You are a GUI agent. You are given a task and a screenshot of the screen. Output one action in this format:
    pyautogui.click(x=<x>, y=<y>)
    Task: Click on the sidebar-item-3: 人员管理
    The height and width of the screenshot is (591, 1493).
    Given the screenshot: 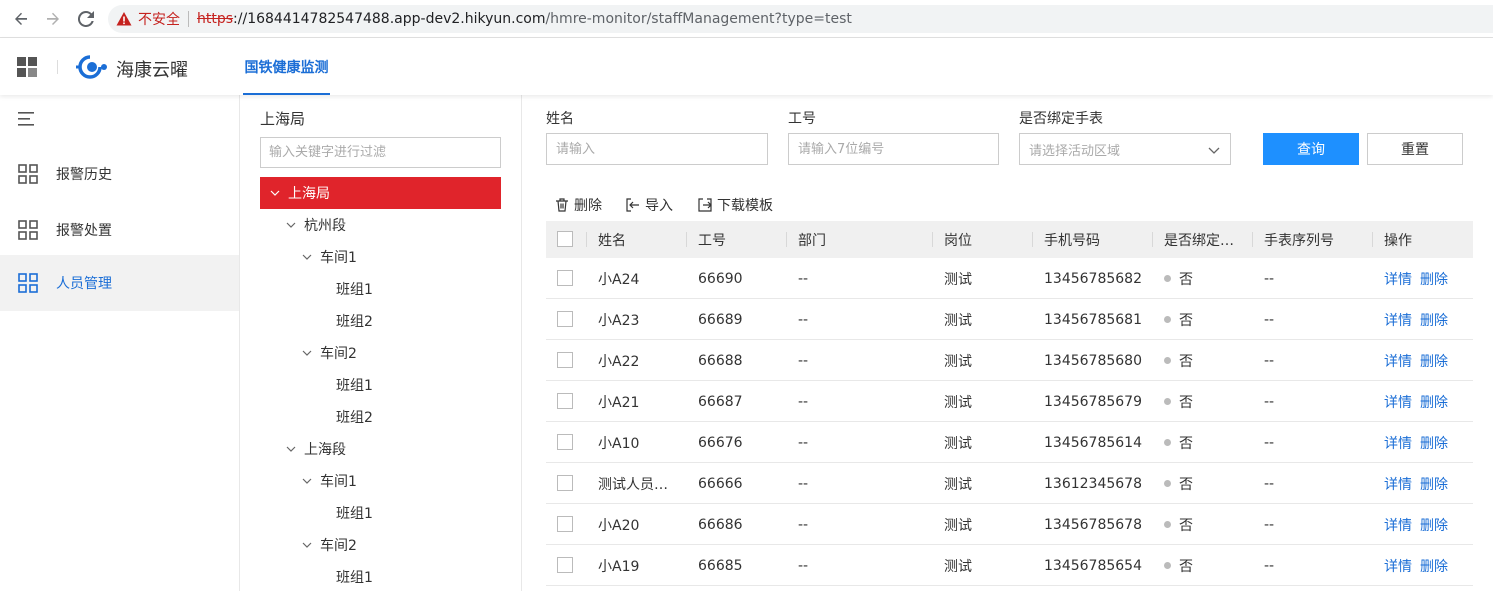 What is the action you would take?
    pyautogui.click(x=119, y=283)
    